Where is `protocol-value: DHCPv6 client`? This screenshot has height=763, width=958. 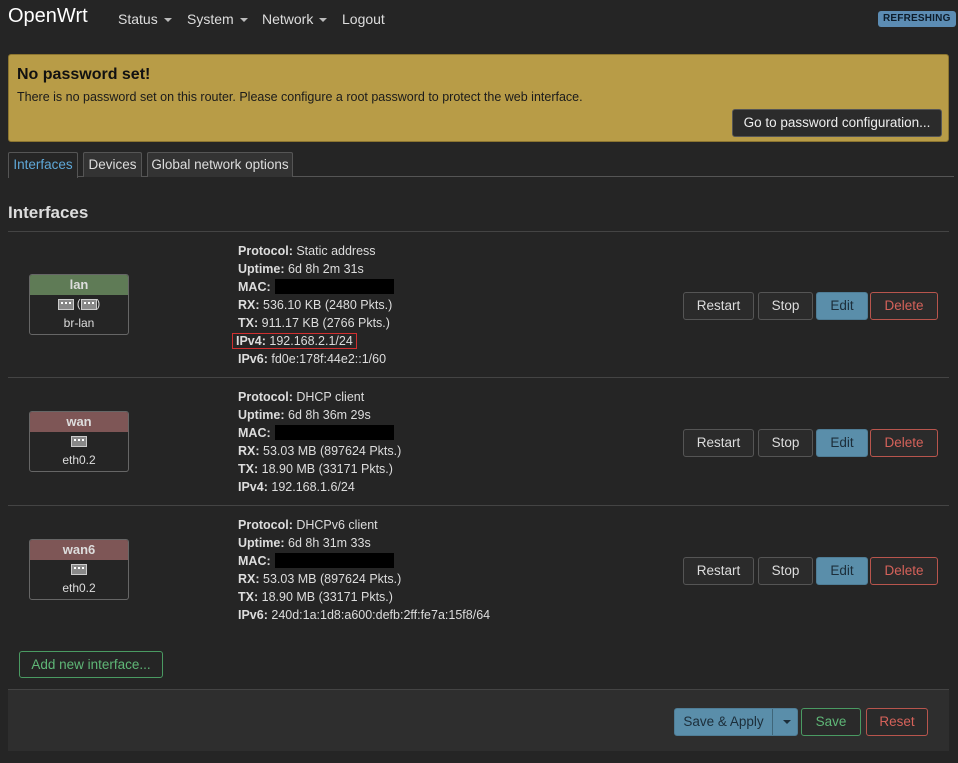
protocol-value: DHCPv6 client is located at coordinates (337, 525).